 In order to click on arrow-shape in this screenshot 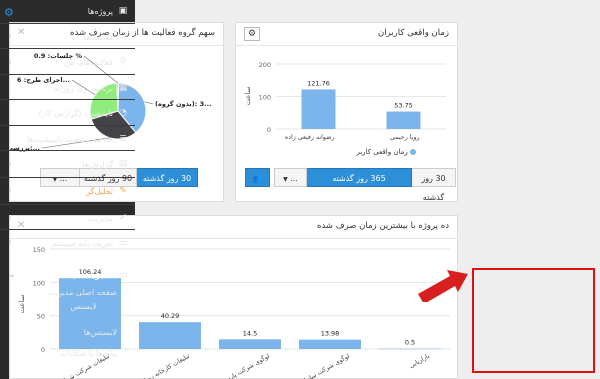, I will do `click(443, 286)`.